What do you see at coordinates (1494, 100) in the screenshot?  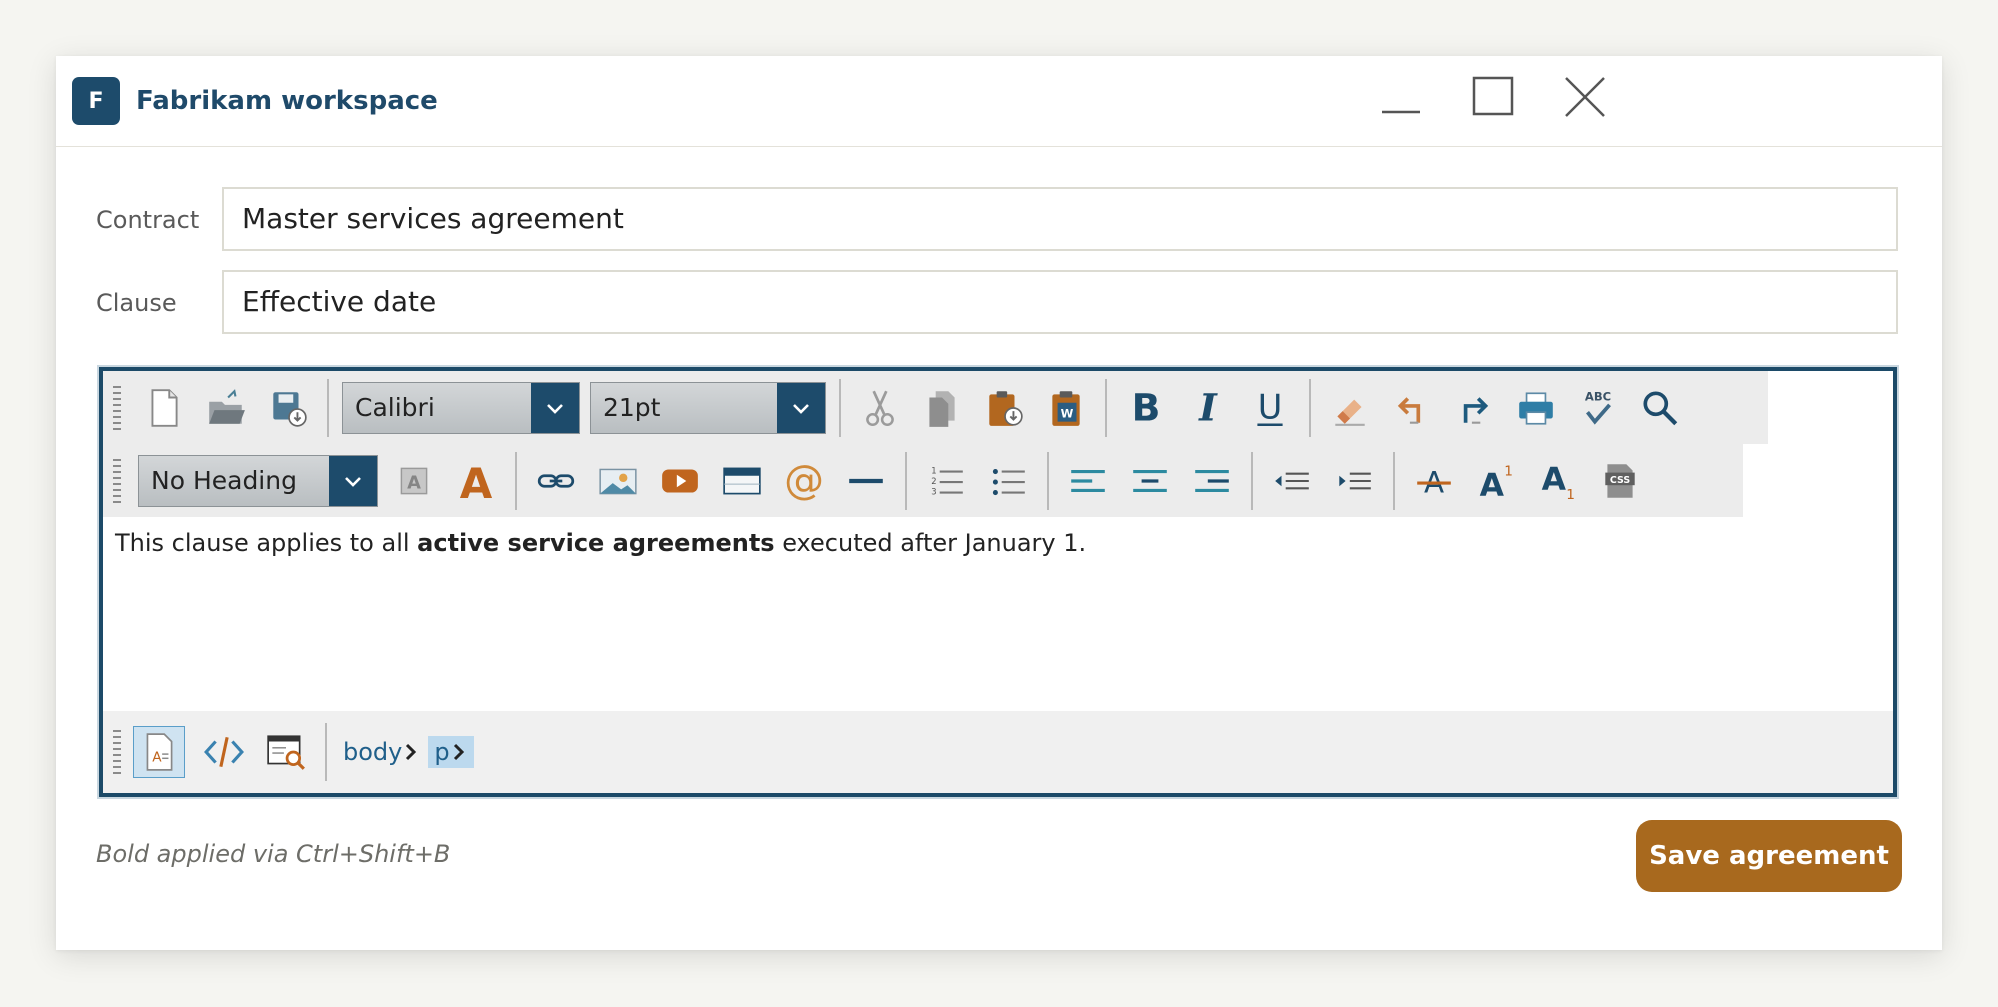 I see `maximize-button` at bounding box center [1494, 100].